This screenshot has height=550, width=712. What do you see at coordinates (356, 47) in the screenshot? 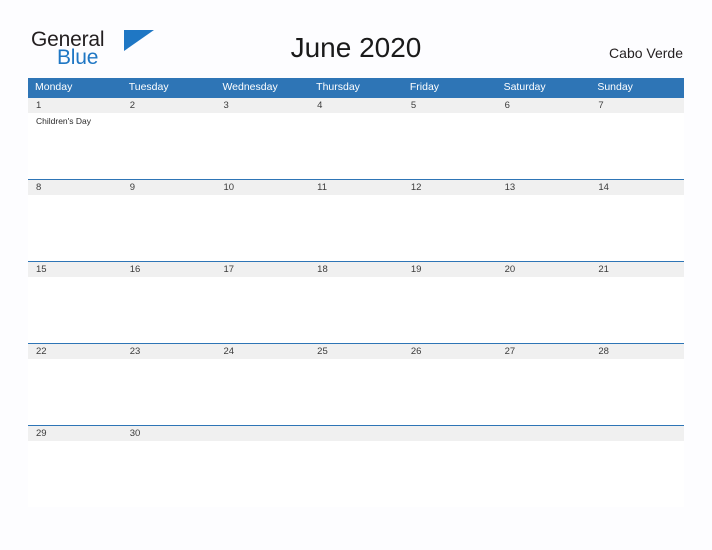
I see `page-title: June 2020` at bounding box center [356, 47].